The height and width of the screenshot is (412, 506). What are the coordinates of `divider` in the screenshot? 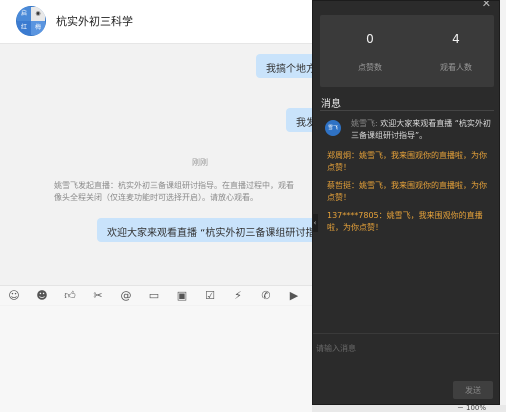 It's located at (407, 110).